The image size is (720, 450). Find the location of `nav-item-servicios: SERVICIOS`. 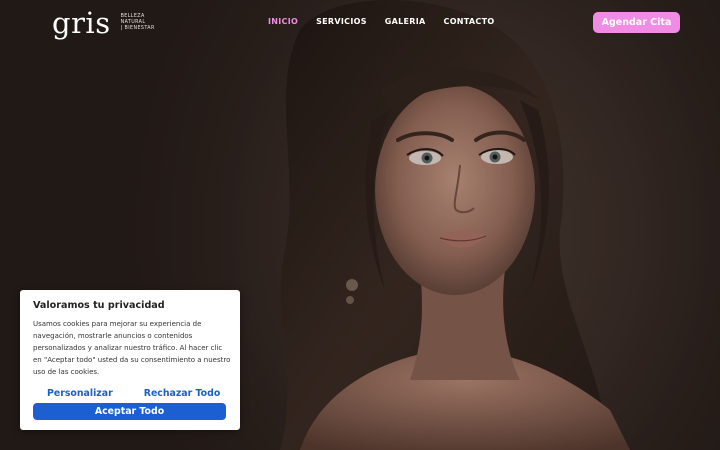

nav-item-servicios: SERVICIOS is located at coordinates (341, 21).